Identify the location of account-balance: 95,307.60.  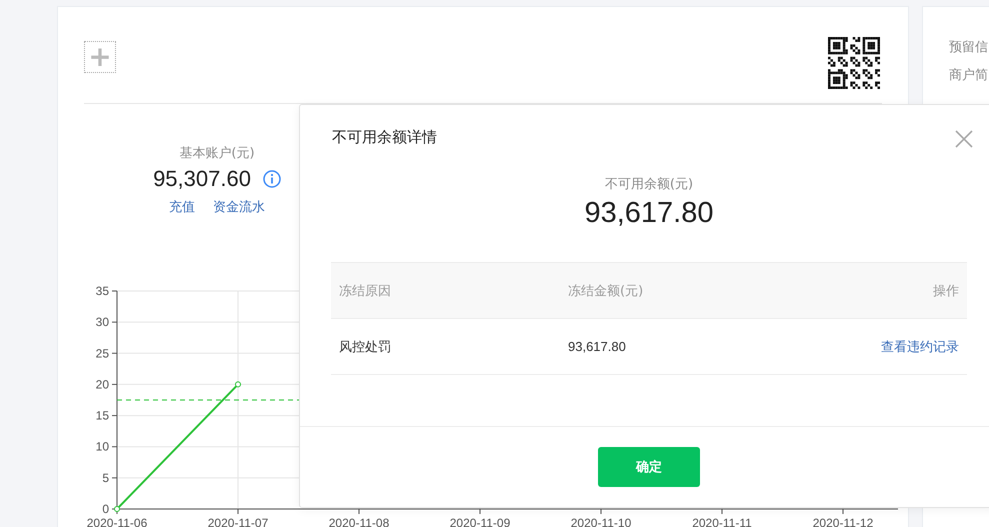
(202, 179).